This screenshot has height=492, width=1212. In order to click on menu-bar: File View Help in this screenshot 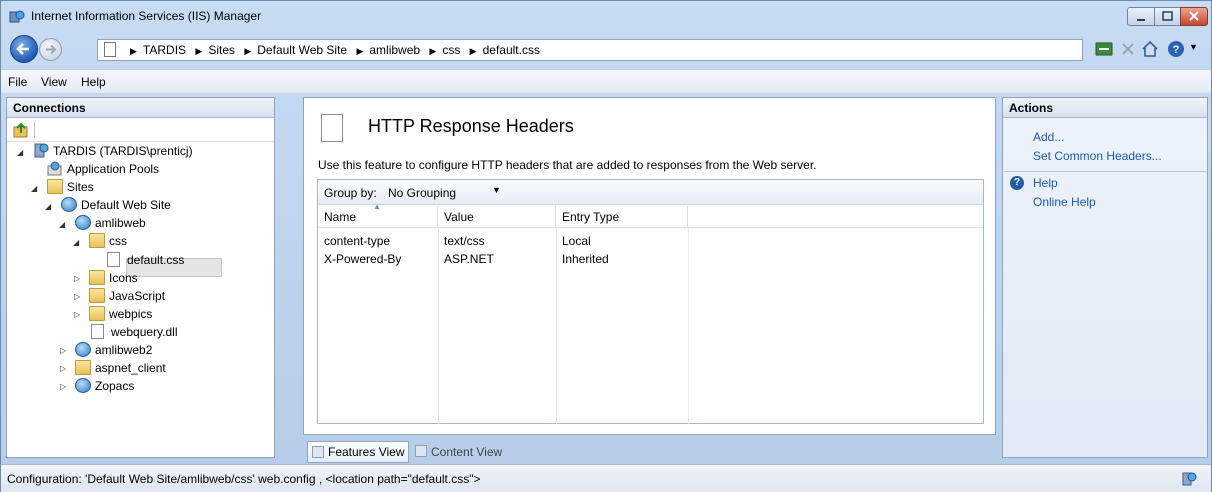, I will do `click(606, 81)`.